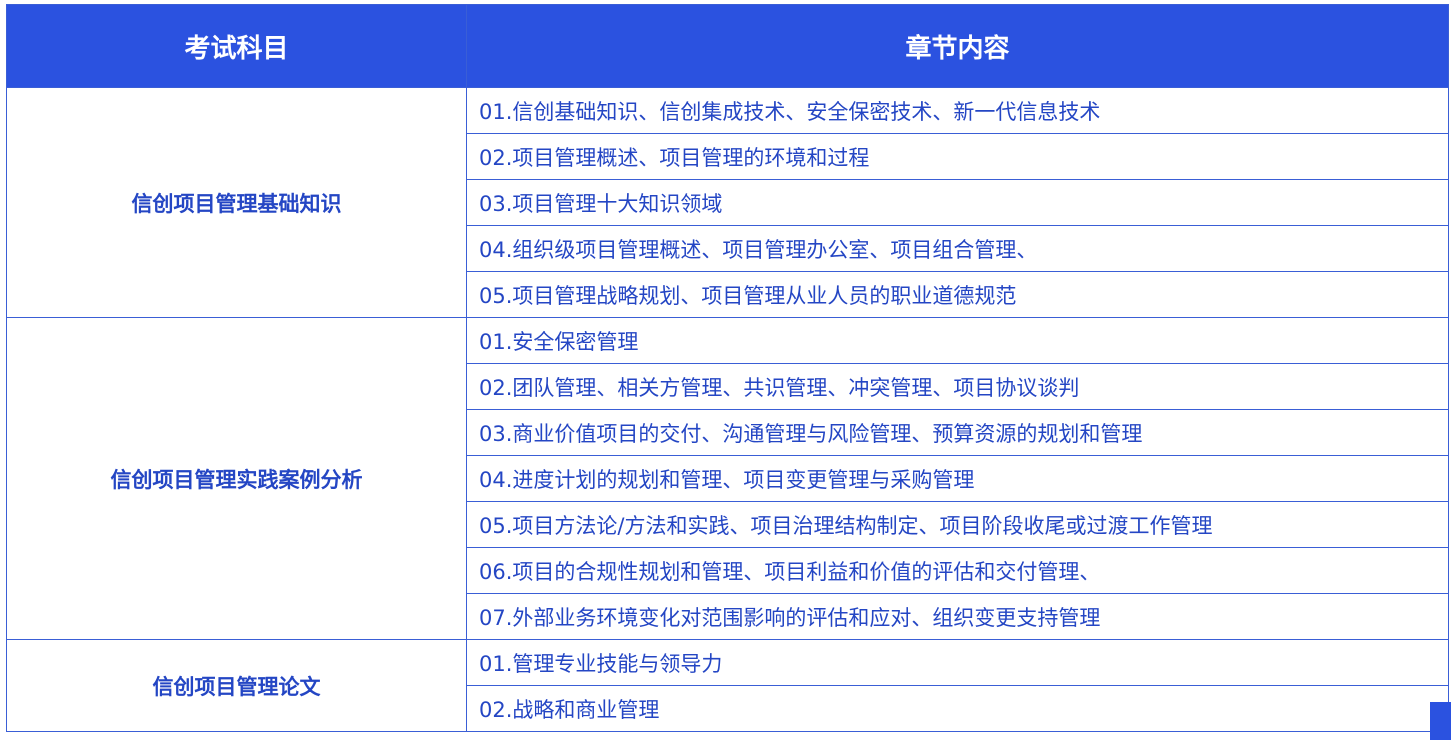 The width and height of the screenshot is (1455, 745). I want to click on chapter-cell: 02.团队管理、相关方管理、共识管理、冲突管理、项目协议谈判, so click(957, 386).